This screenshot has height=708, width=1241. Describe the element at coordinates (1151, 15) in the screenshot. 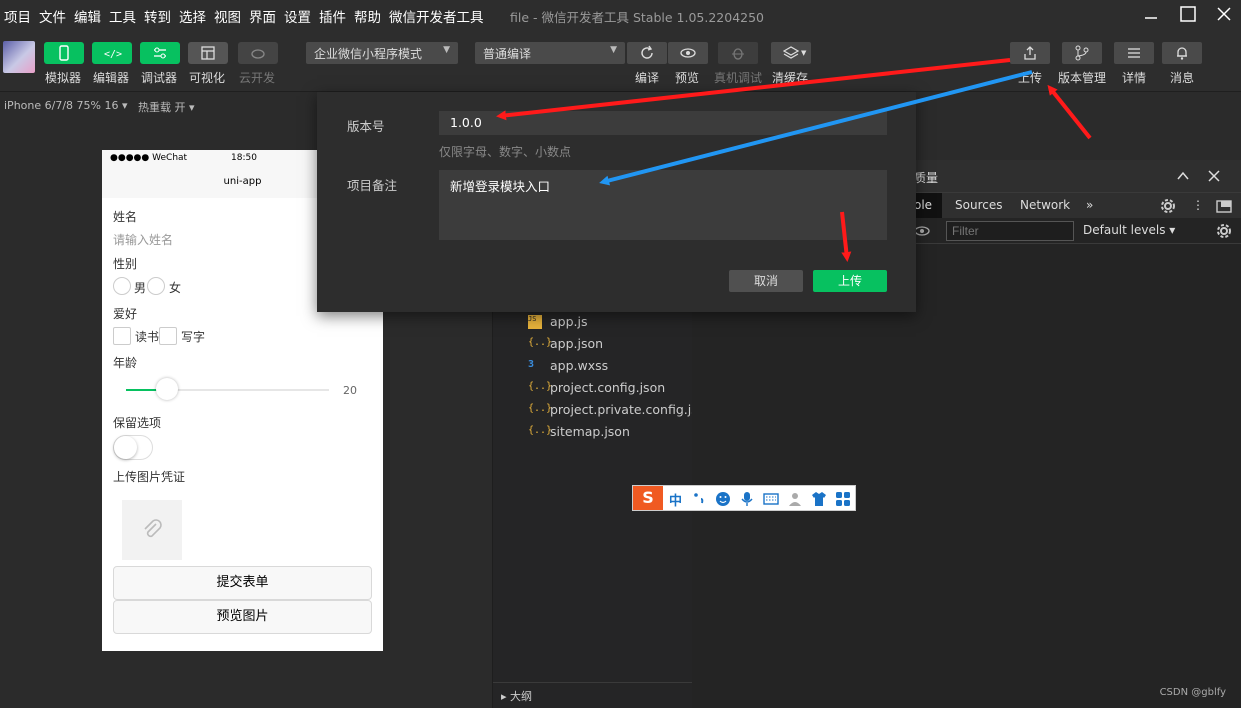

I see `minimize-button` at that location.